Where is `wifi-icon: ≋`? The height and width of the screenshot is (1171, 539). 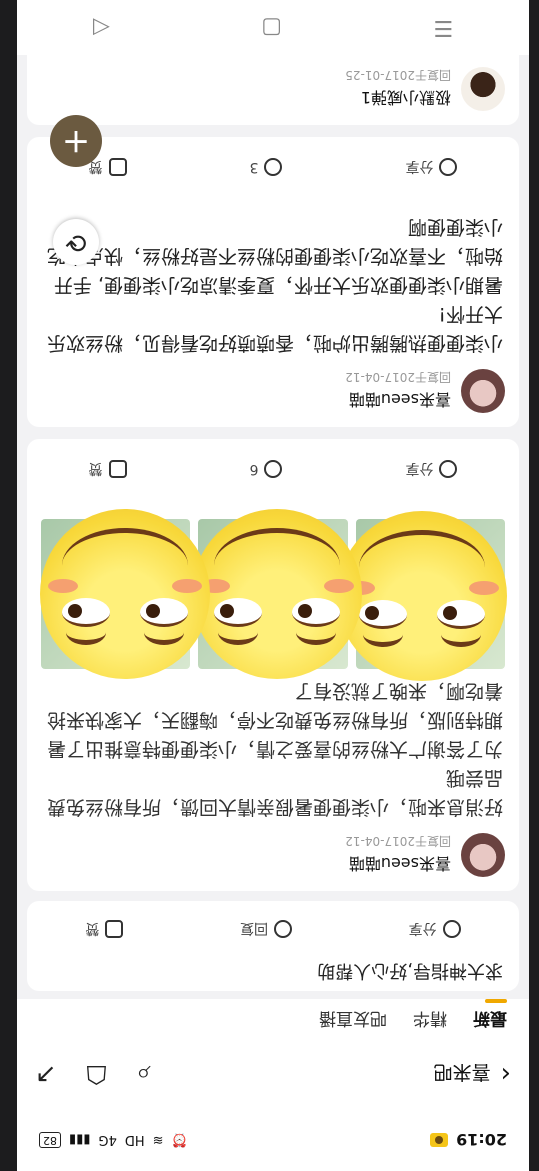
wifi-icon: ≋ is located at coordinates (158, 1140).